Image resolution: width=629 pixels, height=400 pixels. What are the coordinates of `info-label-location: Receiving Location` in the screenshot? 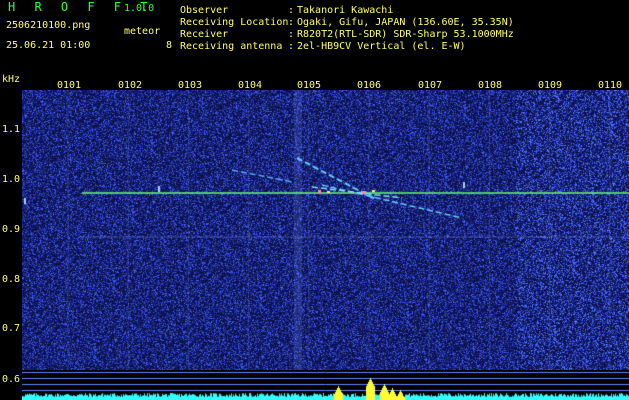 It's located at (234, 22).